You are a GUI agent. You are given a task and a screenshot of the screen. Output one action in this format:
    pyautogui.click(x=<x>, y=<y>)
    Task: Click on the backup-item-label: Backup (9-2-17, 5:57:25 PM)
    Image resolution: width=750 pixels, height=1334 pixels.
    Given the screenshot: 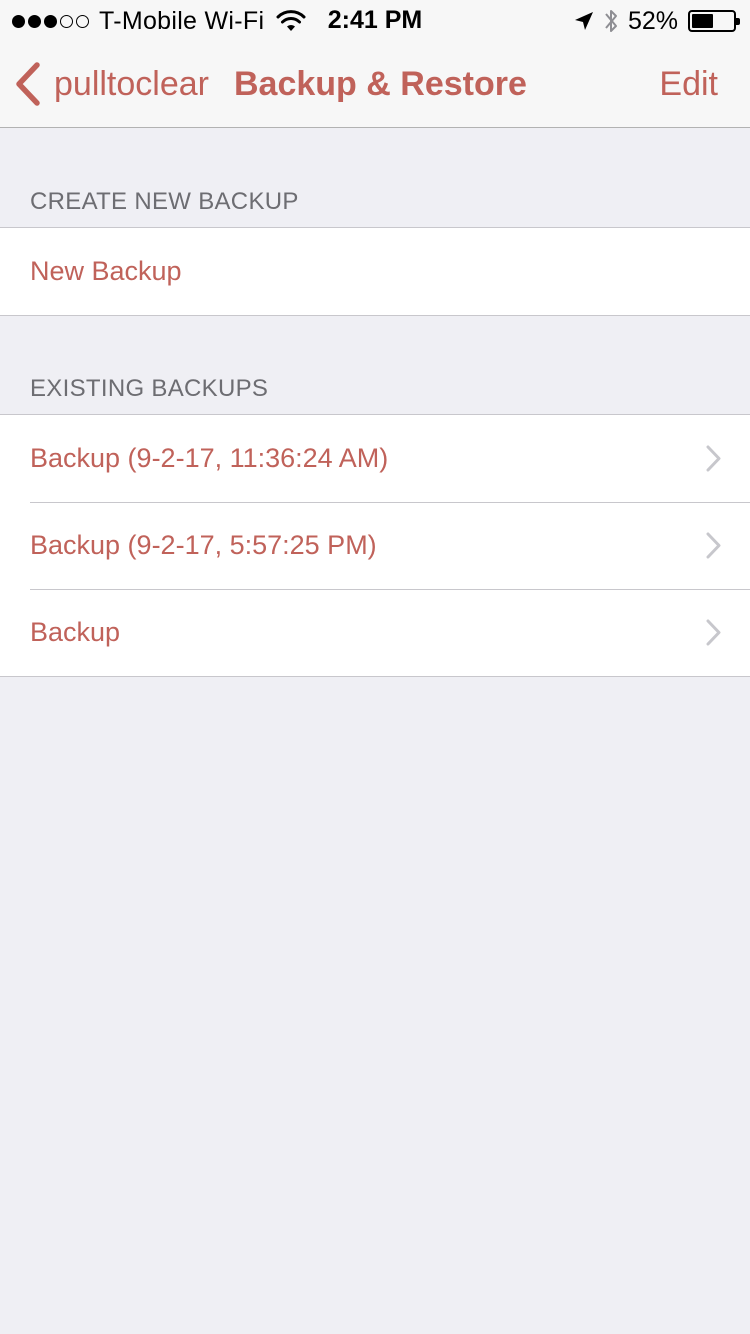 What is the action you would take?
    pyautogui.click(x=203, y=545)
    